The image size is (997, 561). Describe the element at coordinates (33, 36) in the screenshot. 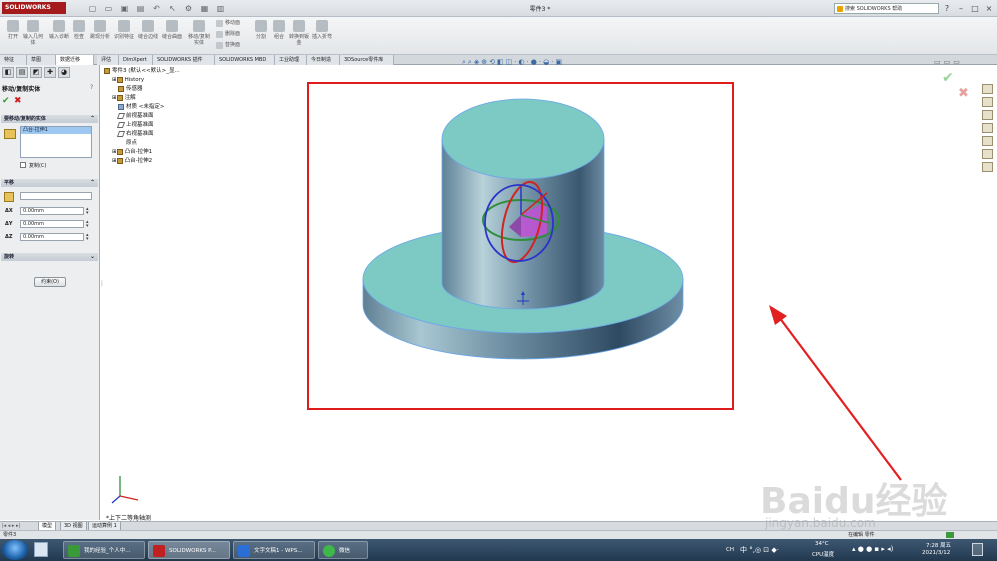

I see `toolbar-button-import-geometry: 输入几何体` at that location.